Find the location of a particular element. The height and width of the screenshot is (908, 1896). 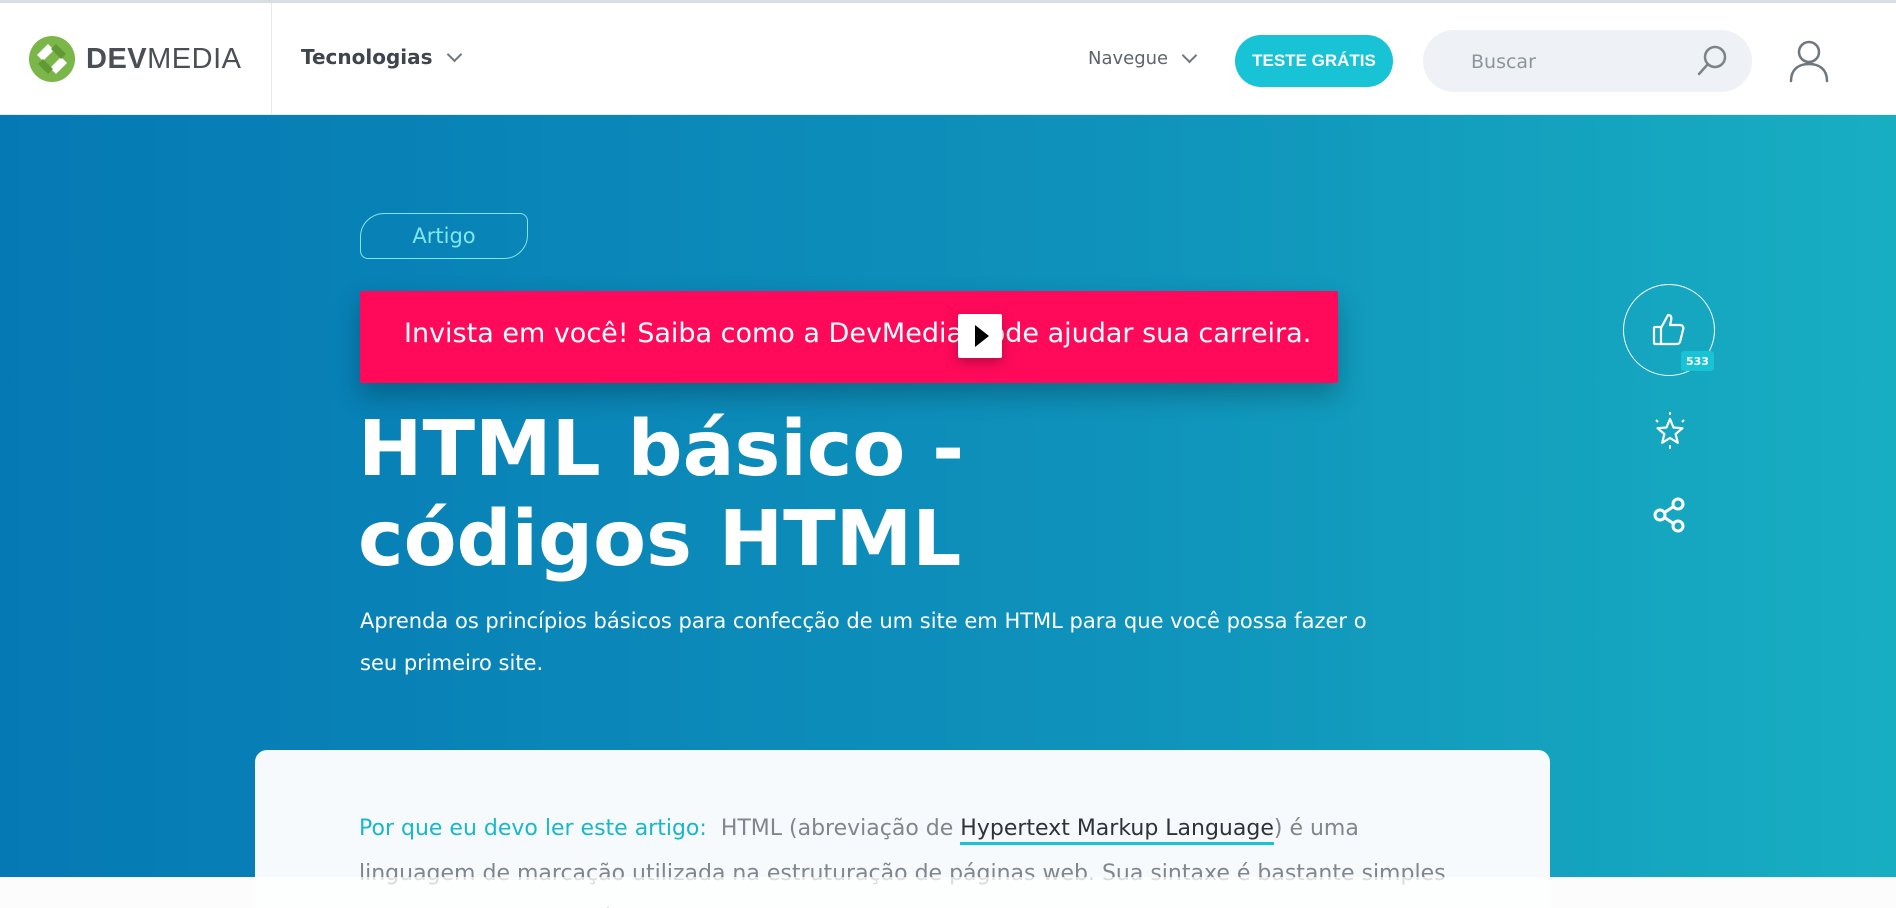

thumbs-up-icon is located at coordinates (1668, 329).